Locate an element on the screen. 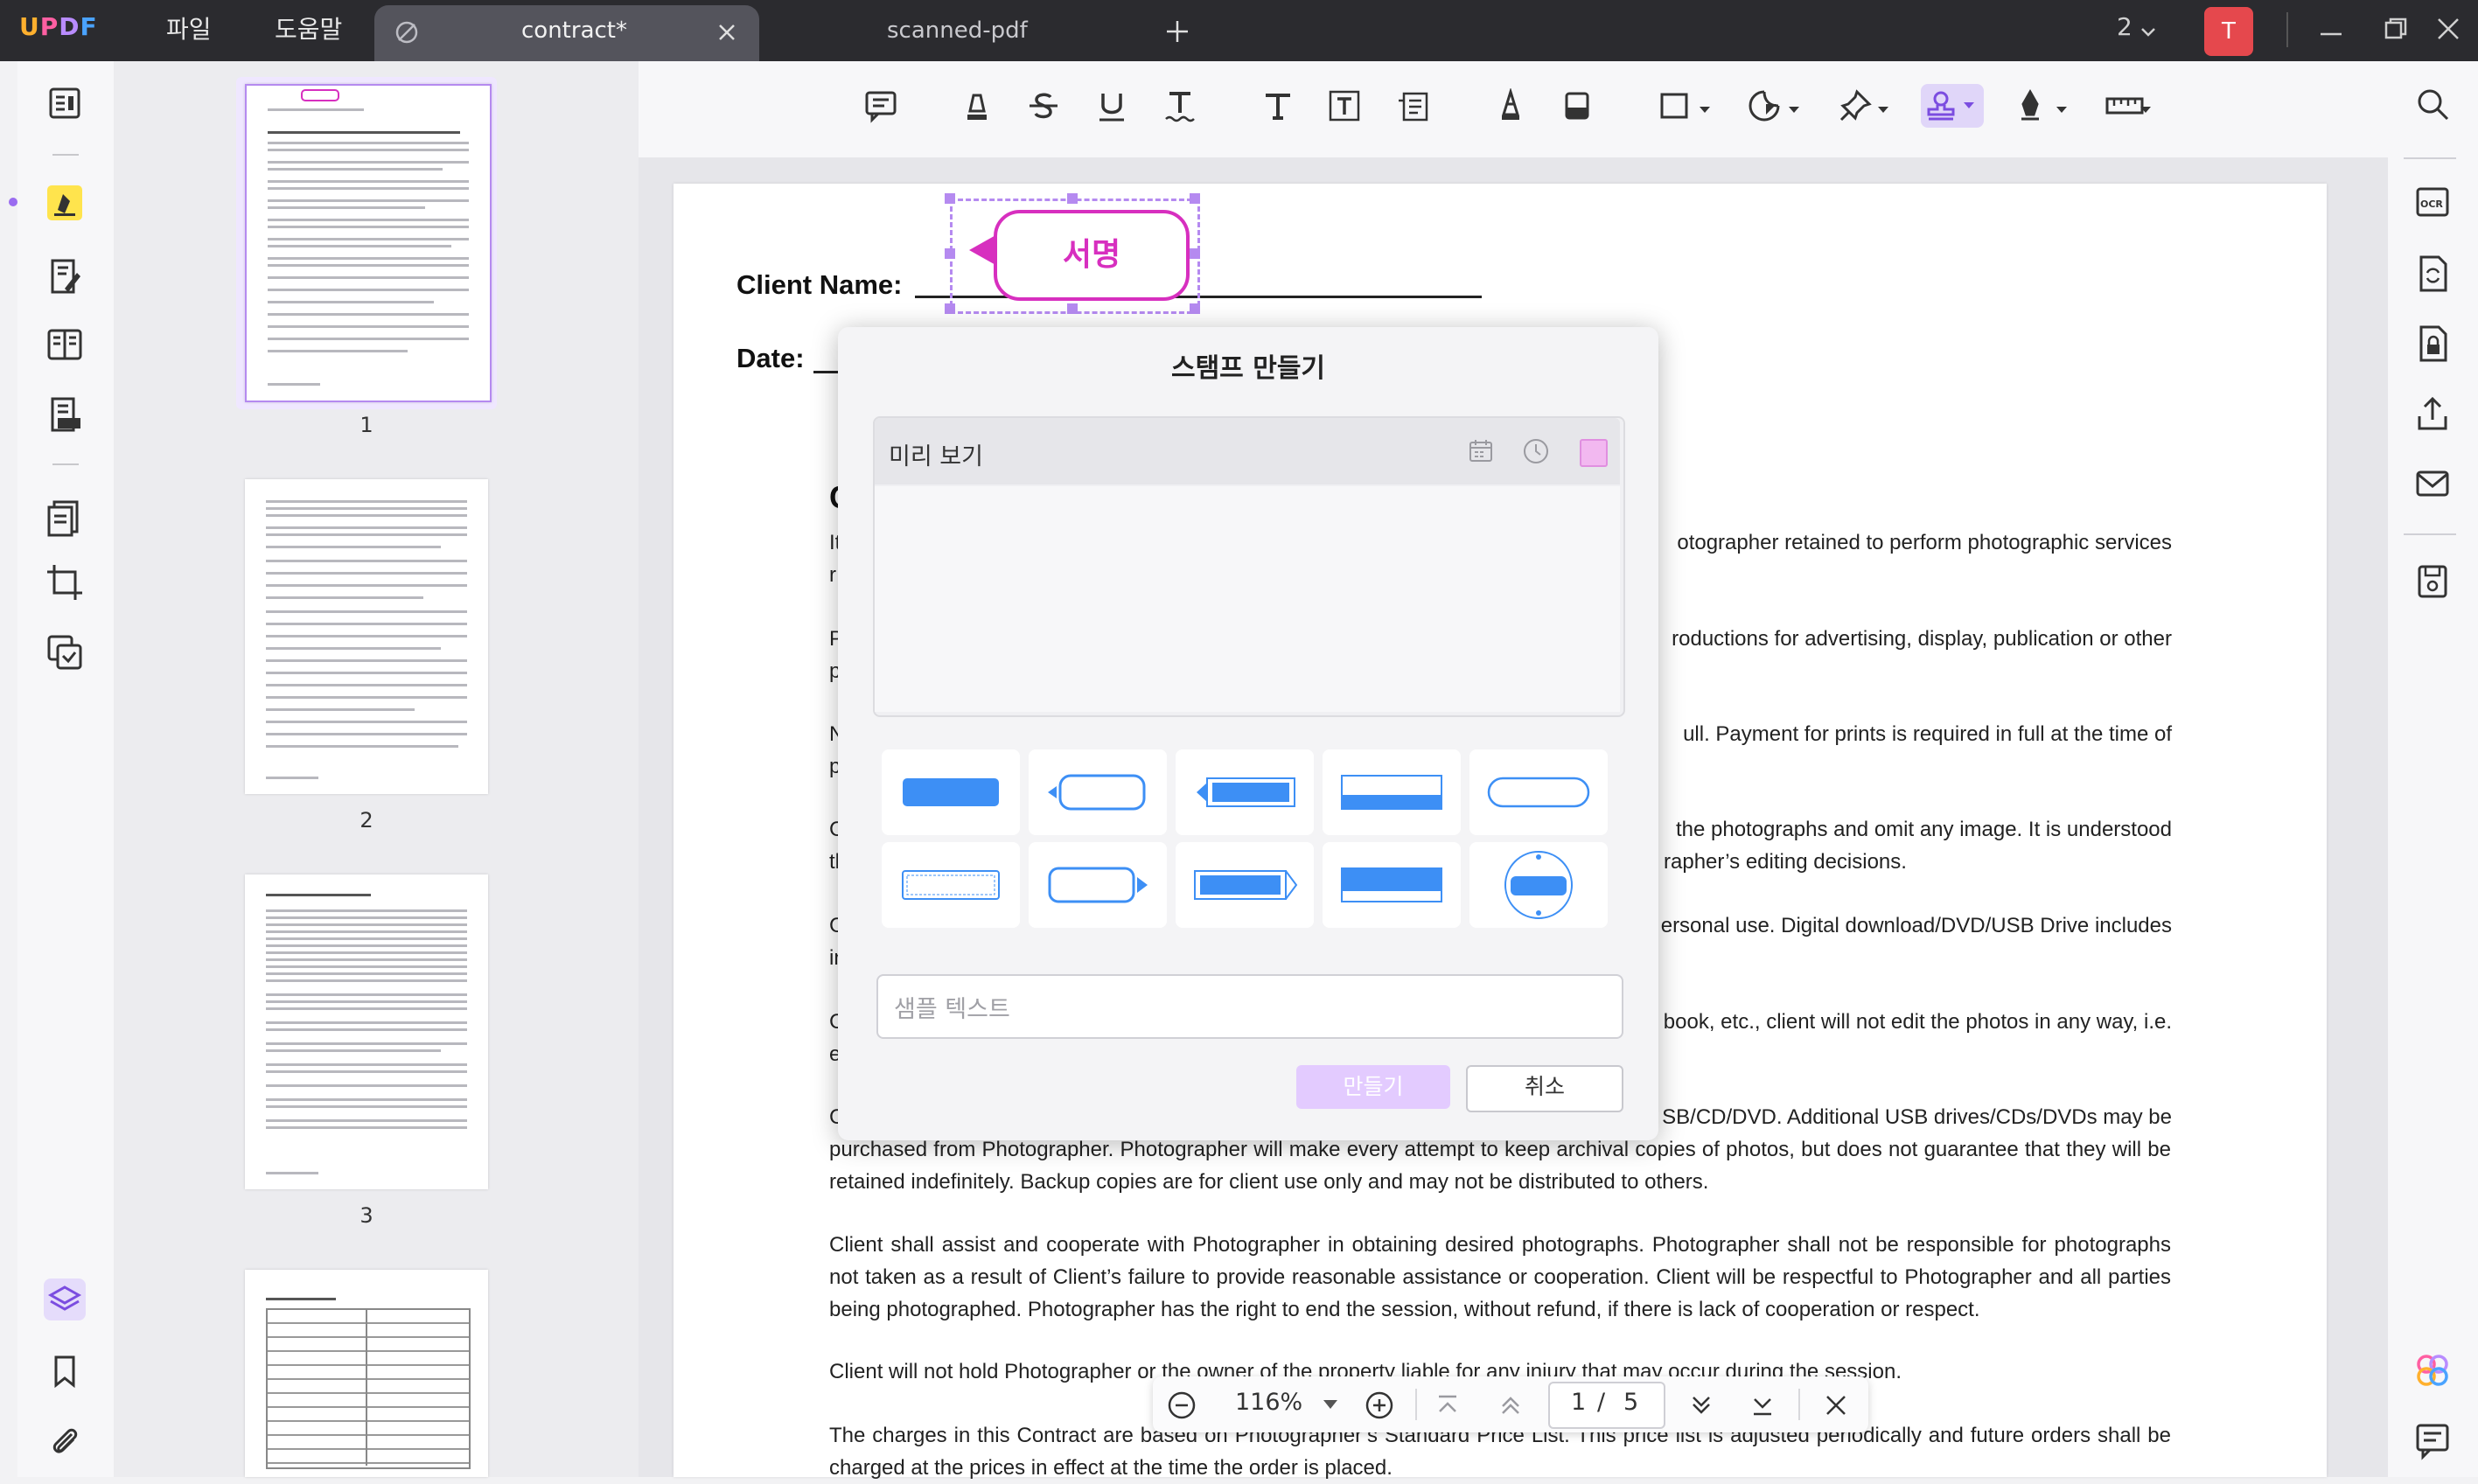 The image size is (2478, 1484). signature-dropdown-icon is located at coordinates (2062, 107).